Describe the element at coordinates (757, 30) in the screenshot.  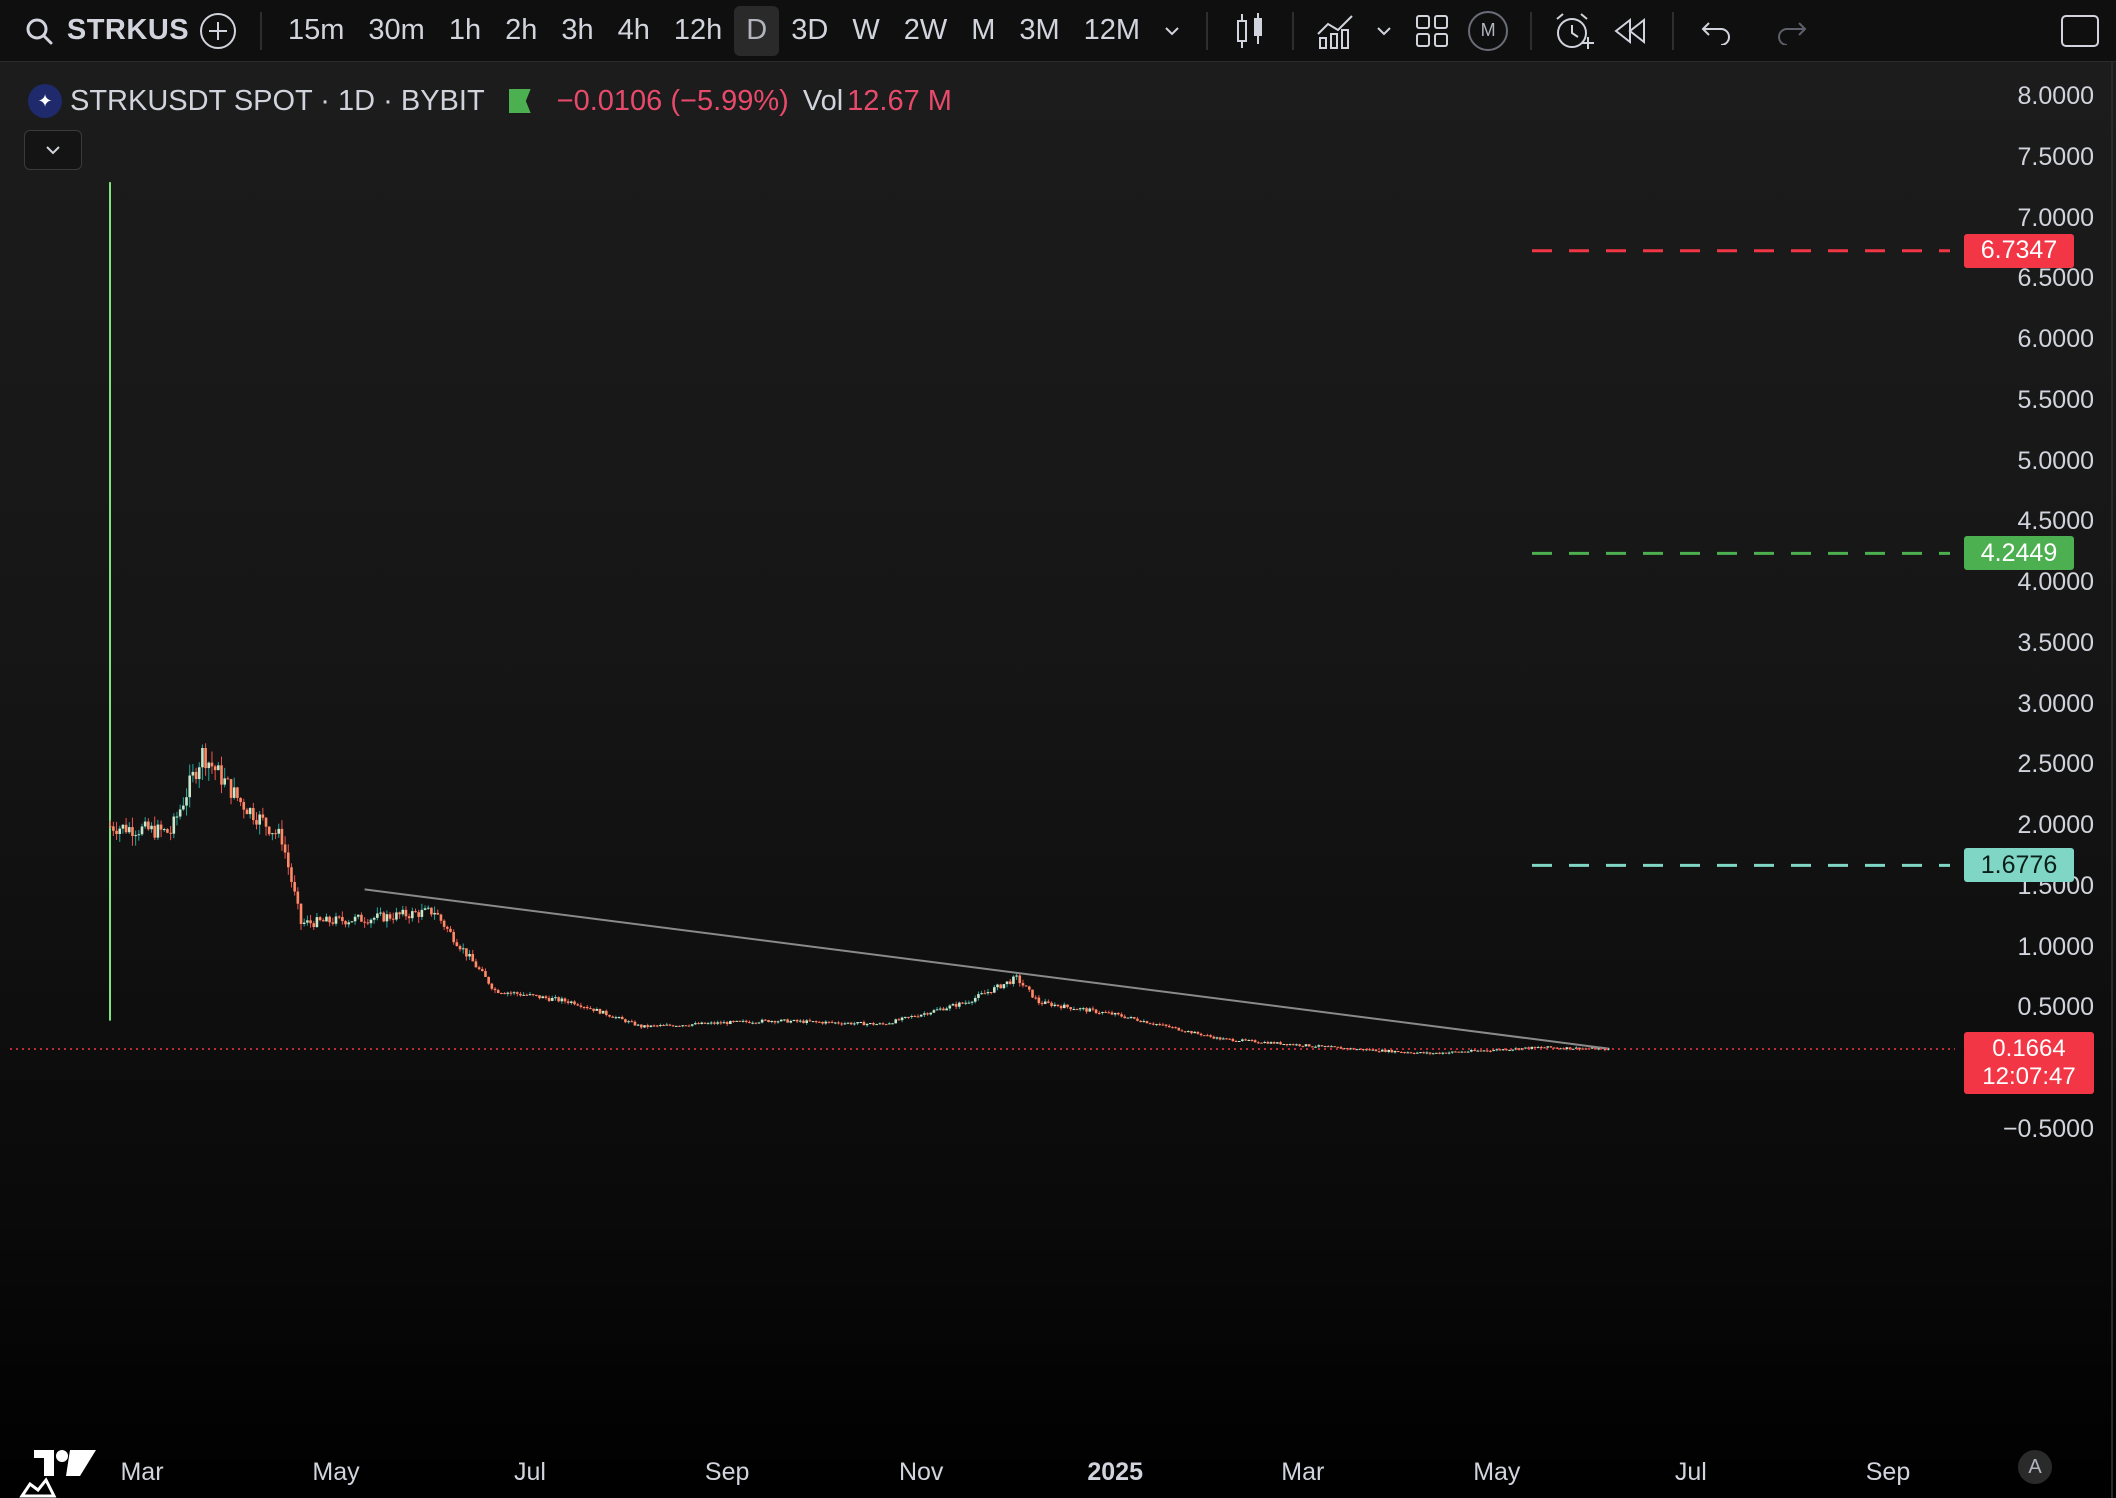
I see `interval-d: D` at that location.